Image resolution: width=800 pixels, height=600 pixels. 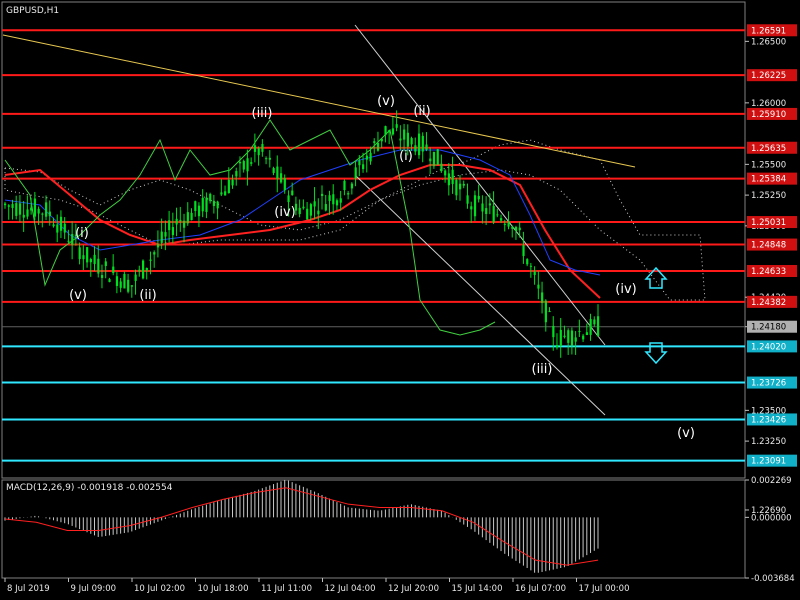 What do you see at coordinates (284, 212) in the screenshot?
I see `wave-label-4: (iv)` at bounding box center [284, 212].